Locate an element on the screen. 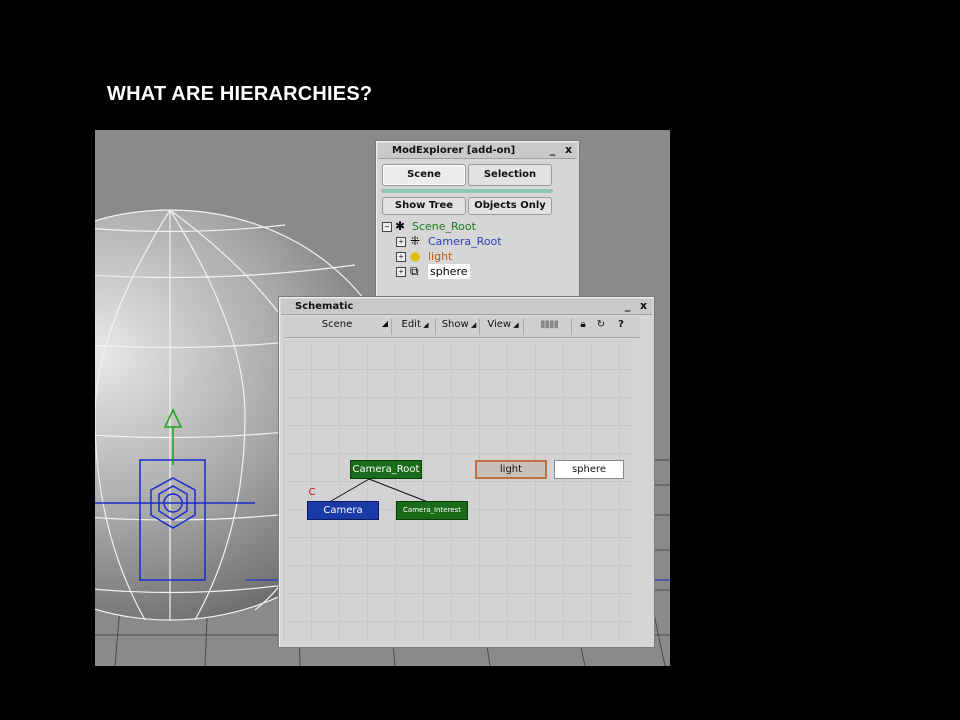 The height and width of the screenshot is (720, 960). hierarchy-links is located at coordinates (379, 491).